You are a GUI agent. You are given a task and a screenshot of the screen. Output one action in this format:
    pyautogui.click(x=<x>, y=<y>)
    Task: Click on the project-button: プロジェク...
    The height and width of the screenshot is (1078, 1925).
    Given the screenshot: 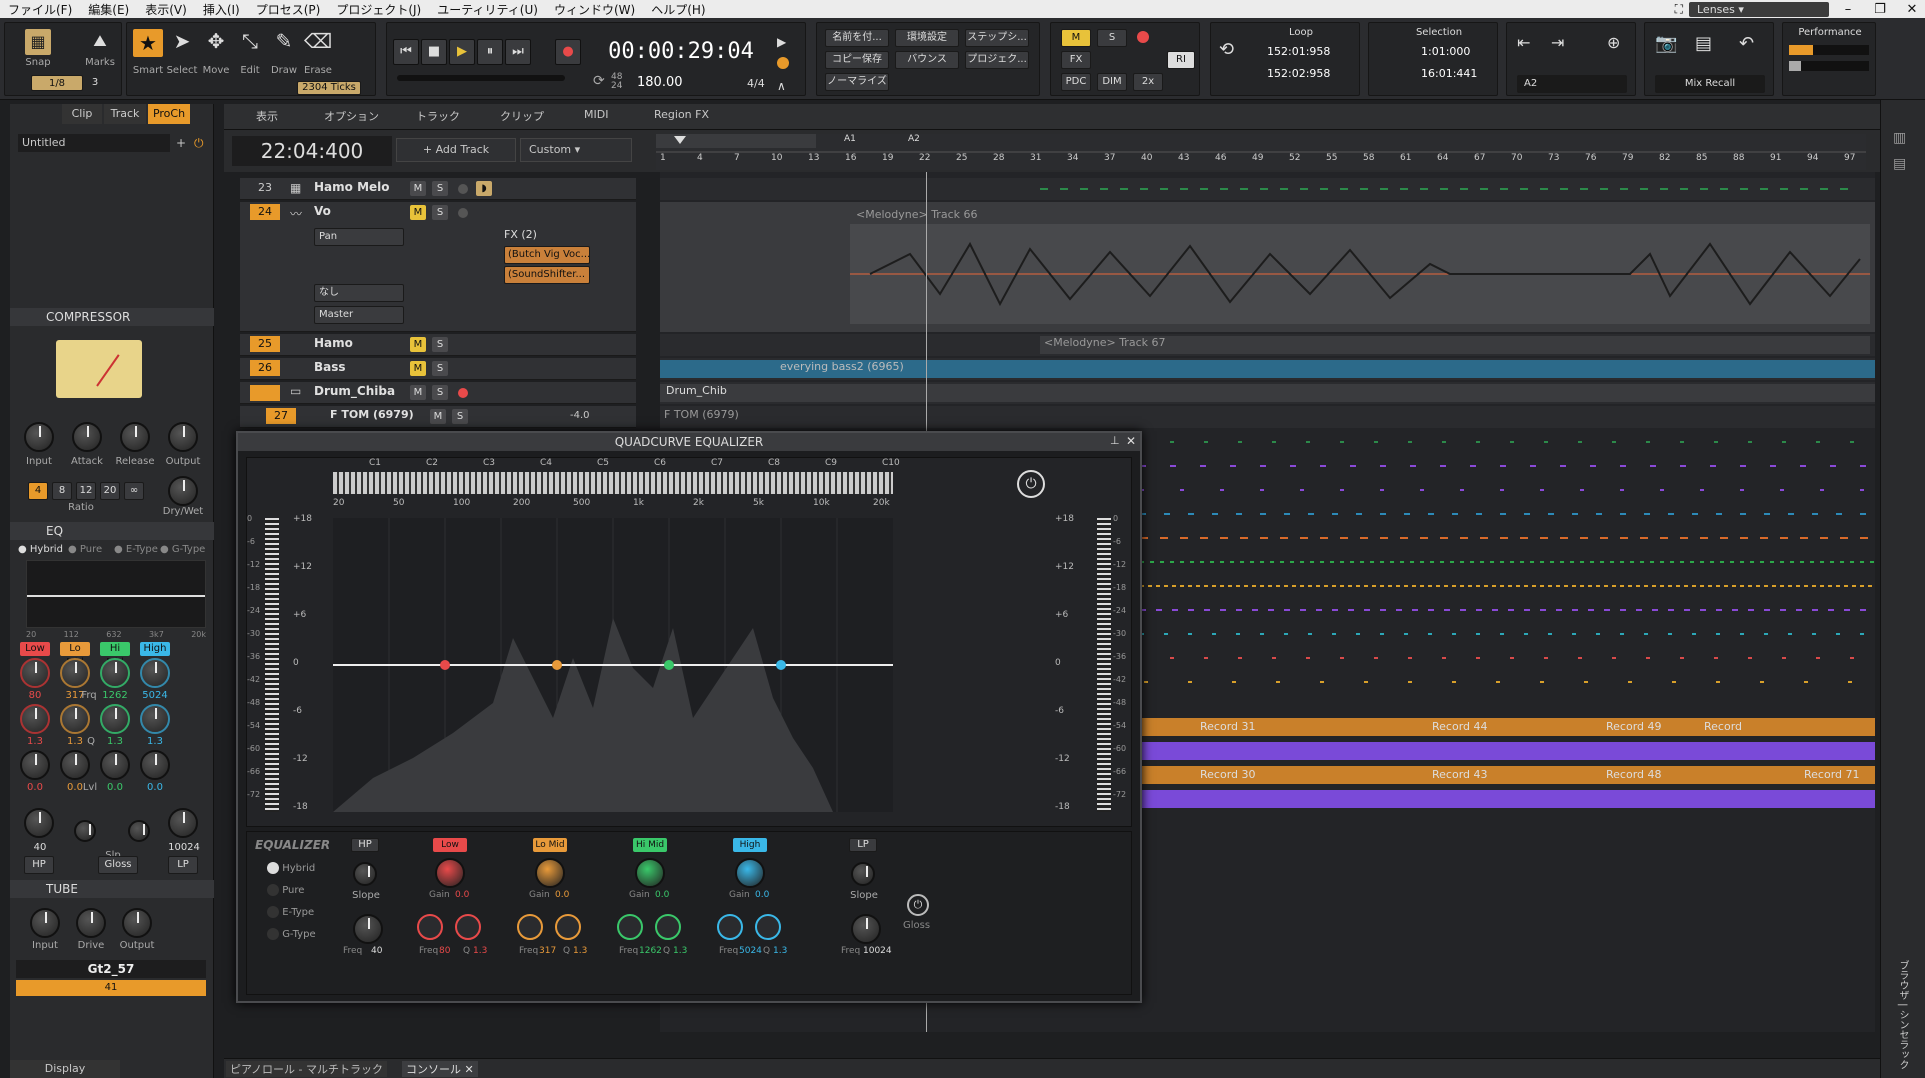 What is the action you would take?
    pyautogui.click(x=997, y=60)
    